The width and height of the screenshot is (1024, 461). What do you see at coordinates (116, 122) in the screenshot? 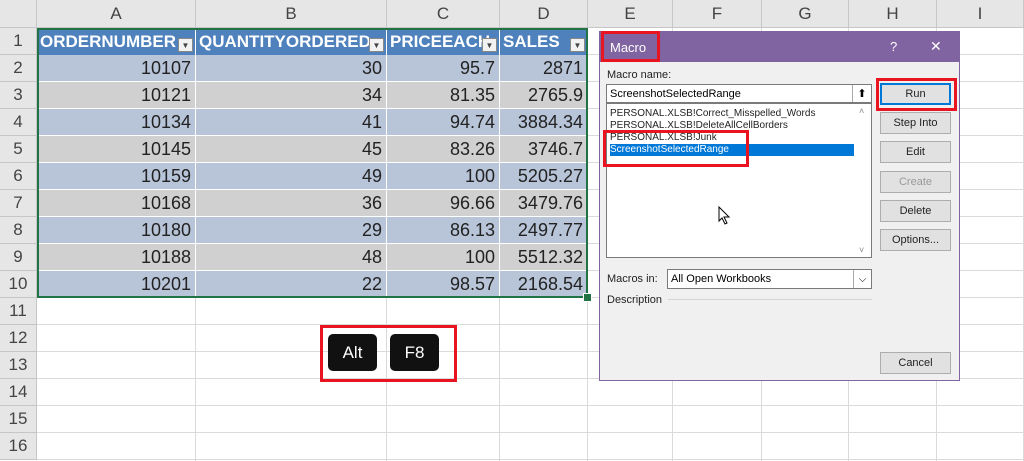
I see `table-cell: 10134` at bounding box center [116, 122].